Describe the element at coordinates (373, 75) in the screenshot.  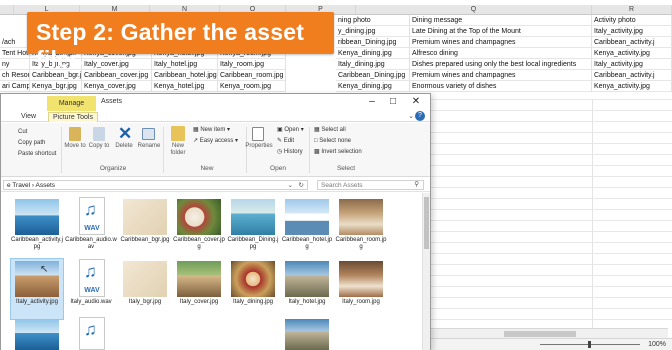
I see `cell-p: Caribbean_Dining.jpg` at that location.